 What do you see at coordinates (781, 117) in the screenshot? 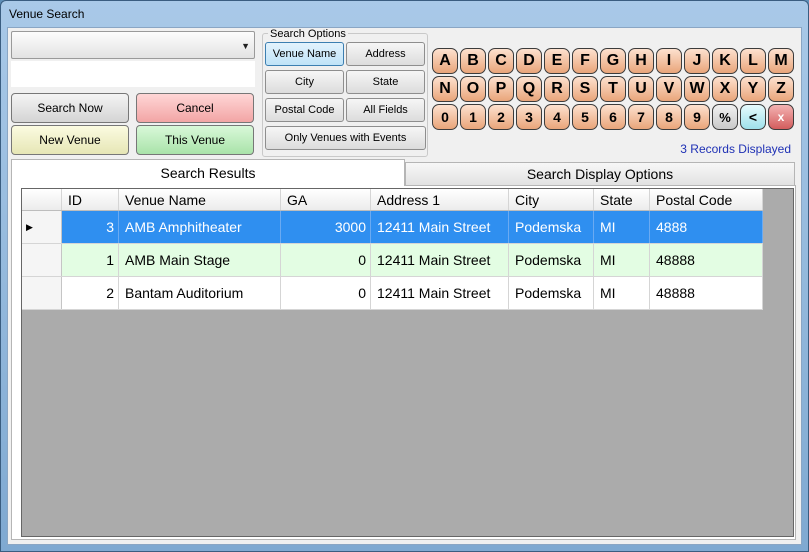
I see `clear-key: x` at bounding box center [781, 117].